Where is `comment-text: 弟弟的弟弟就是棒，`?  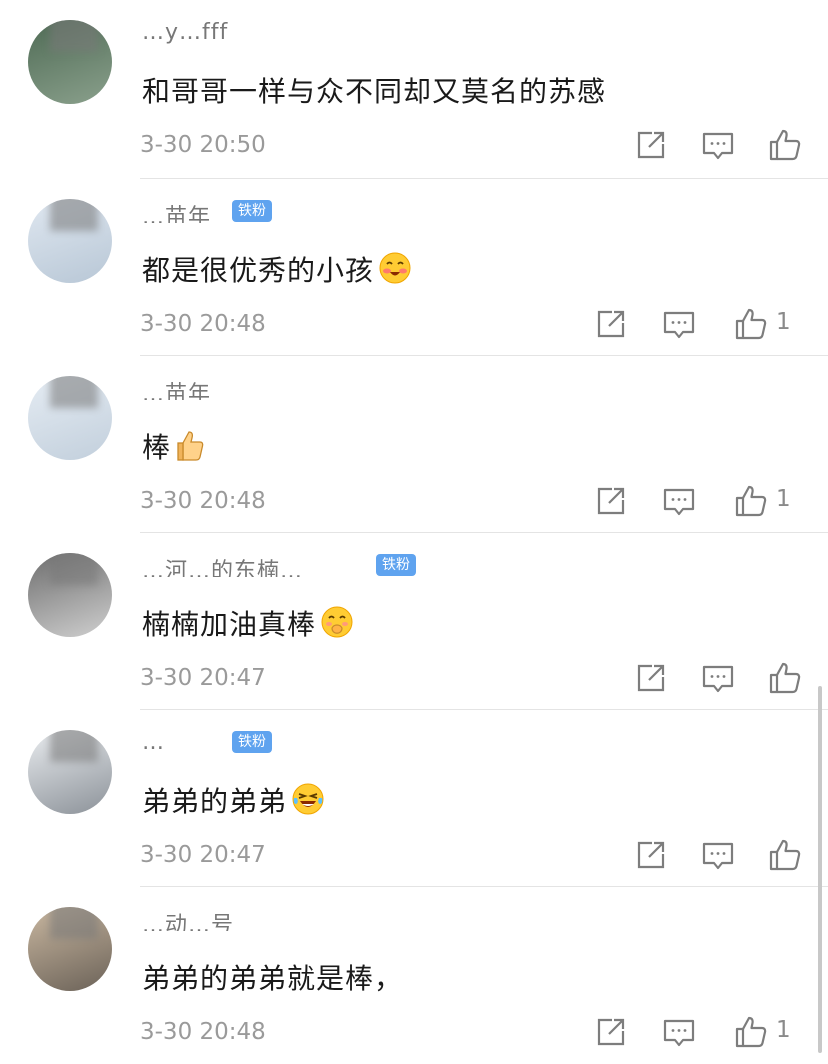
comment-text: 弟弟的弟弟就是棒， is located at coordinates (272, 977).